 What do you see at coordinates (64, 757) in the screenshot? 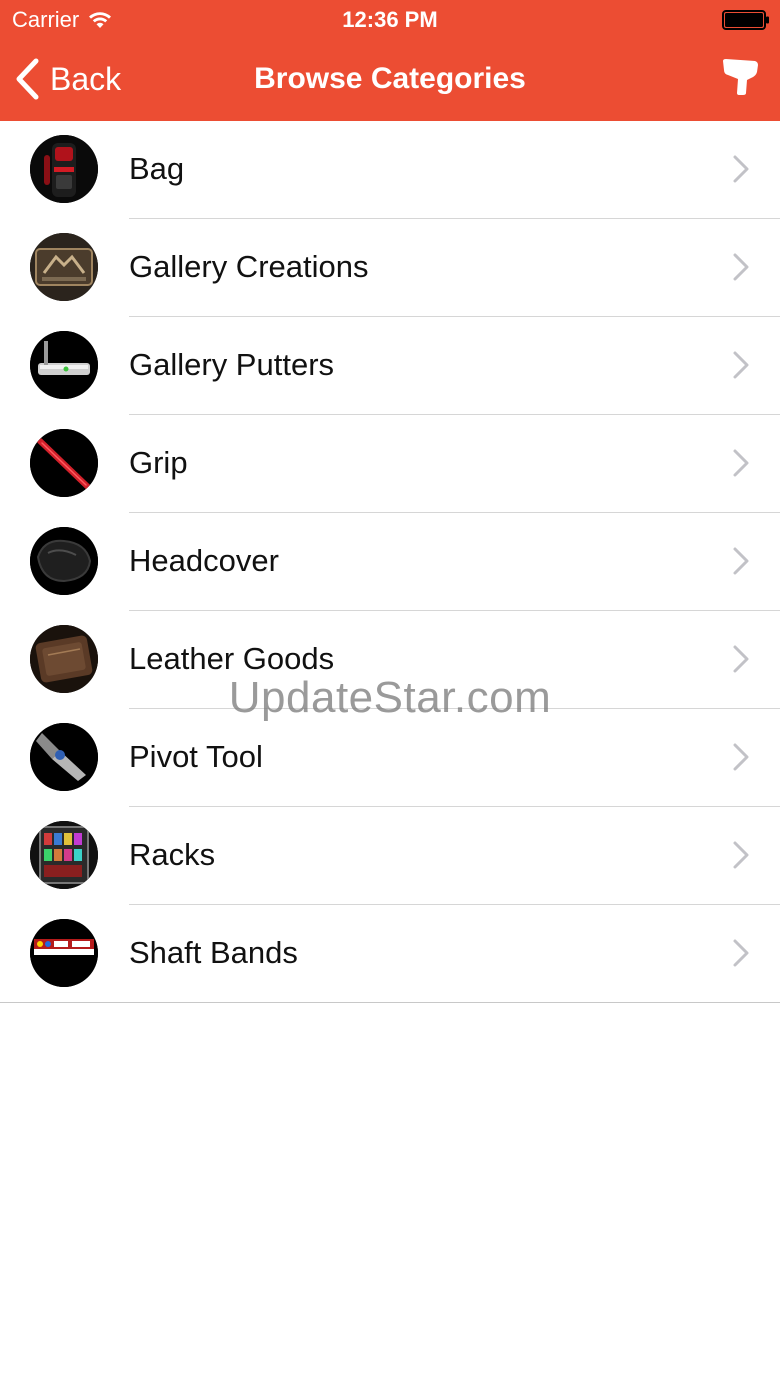
I see `pivot-tool-thumbnail` at bounding box center [64, 757].